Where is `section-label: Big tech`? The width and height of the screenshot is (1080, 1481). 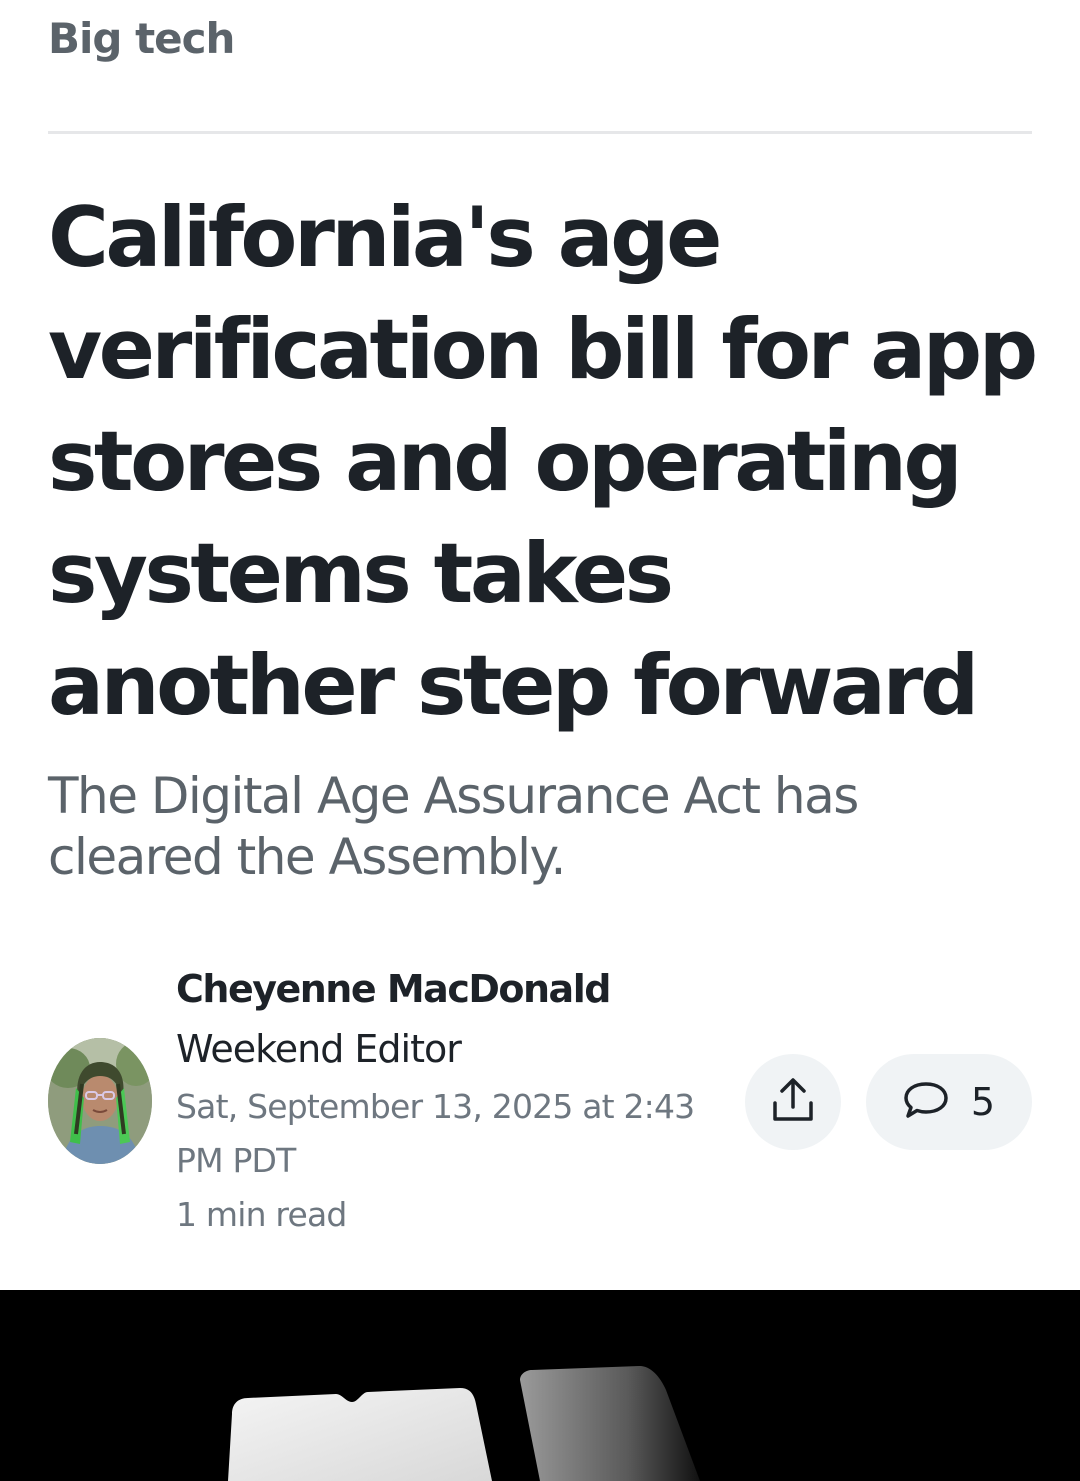 section-label: Big tech is located at coordinates (141, 38).